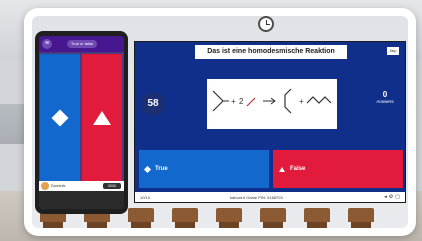 Image resolution: width=422 pixels, height=241 pixels. Describe the element at coordinates (204, 169) in the screenshot. I see `choice-true: True` at that location.